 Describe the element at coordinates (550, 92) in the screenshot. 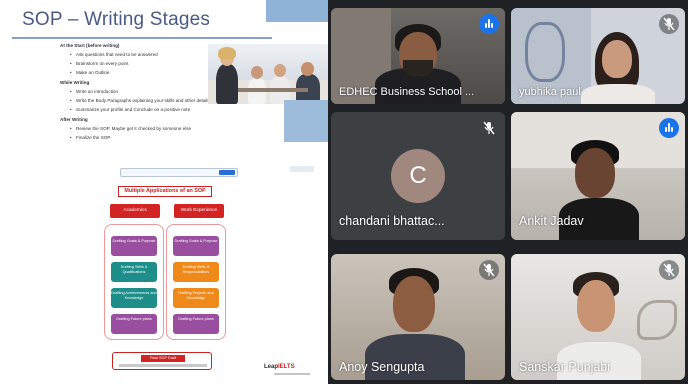

I see `participant-name: yubhika paul` at that location.